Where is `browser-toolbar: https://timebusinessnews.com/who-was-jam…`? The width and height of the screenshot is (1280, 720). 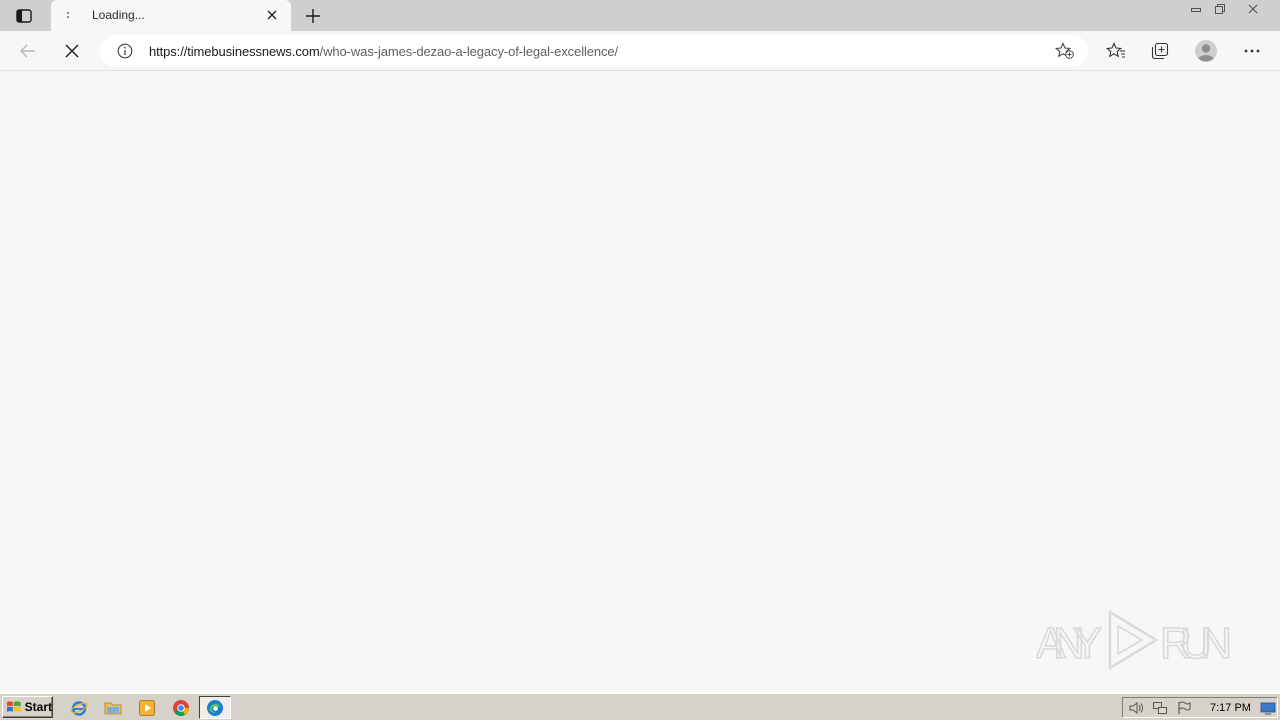 browser-toolbar: https://timebusinessnews.com/who-was-jam… is located at coordinates (640, 51).